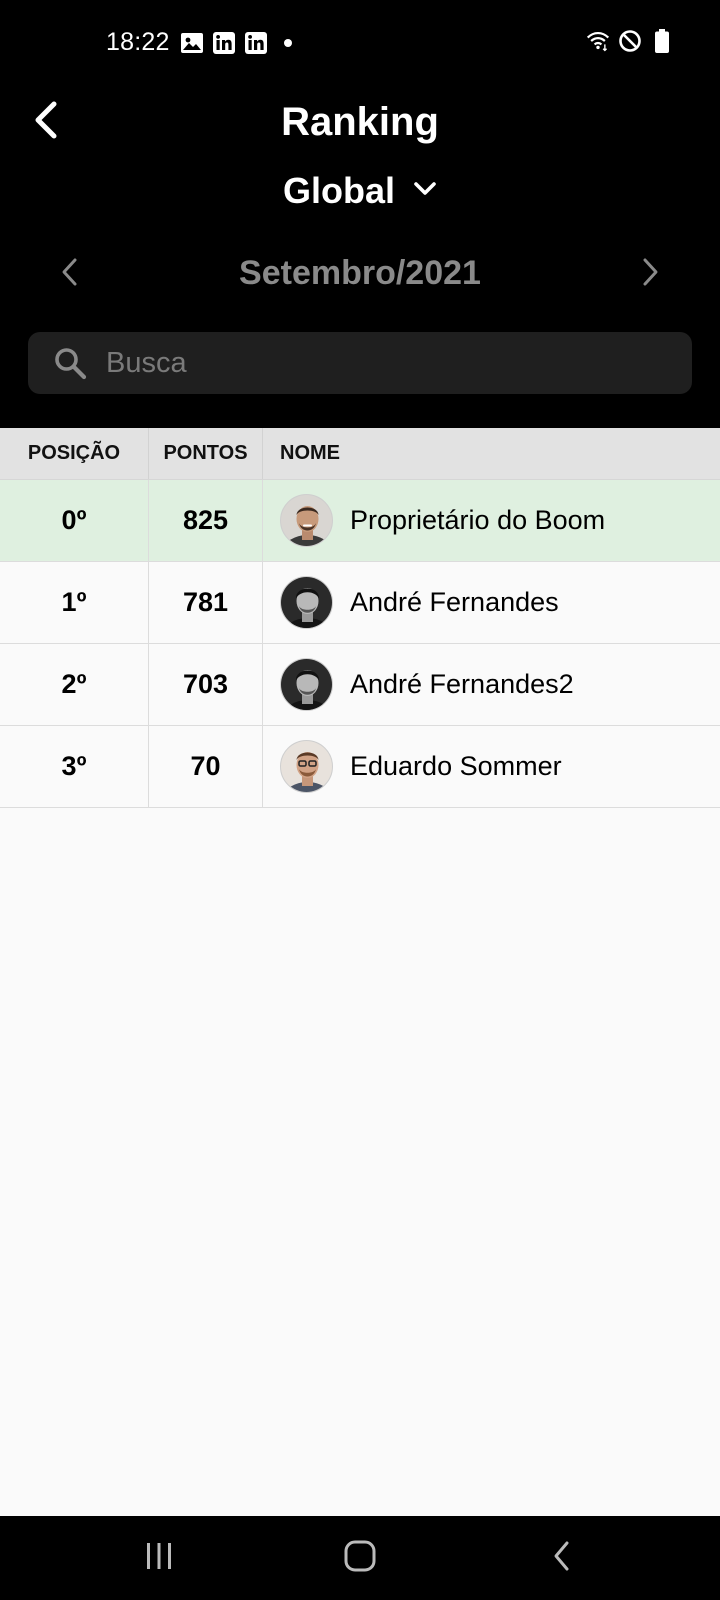 This screenshot has width=720, height=1600. I want to click on notification-icons, so click(240, 43).